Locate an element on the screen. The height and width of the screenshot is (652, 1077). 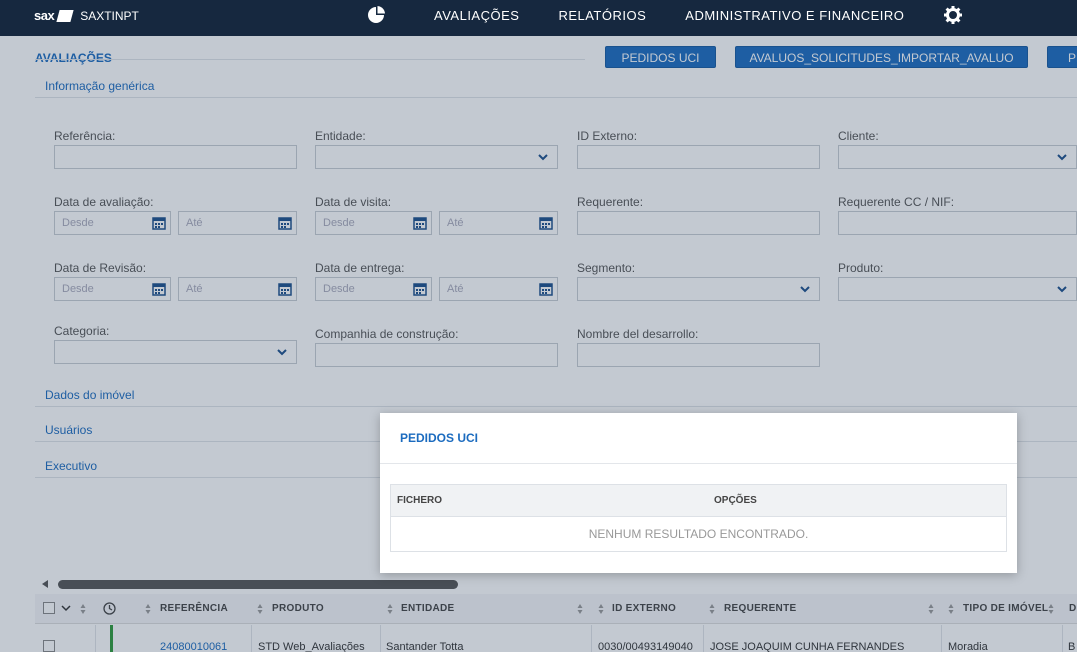
app-name: SAXTINPT is located at coordinates (109, 15).